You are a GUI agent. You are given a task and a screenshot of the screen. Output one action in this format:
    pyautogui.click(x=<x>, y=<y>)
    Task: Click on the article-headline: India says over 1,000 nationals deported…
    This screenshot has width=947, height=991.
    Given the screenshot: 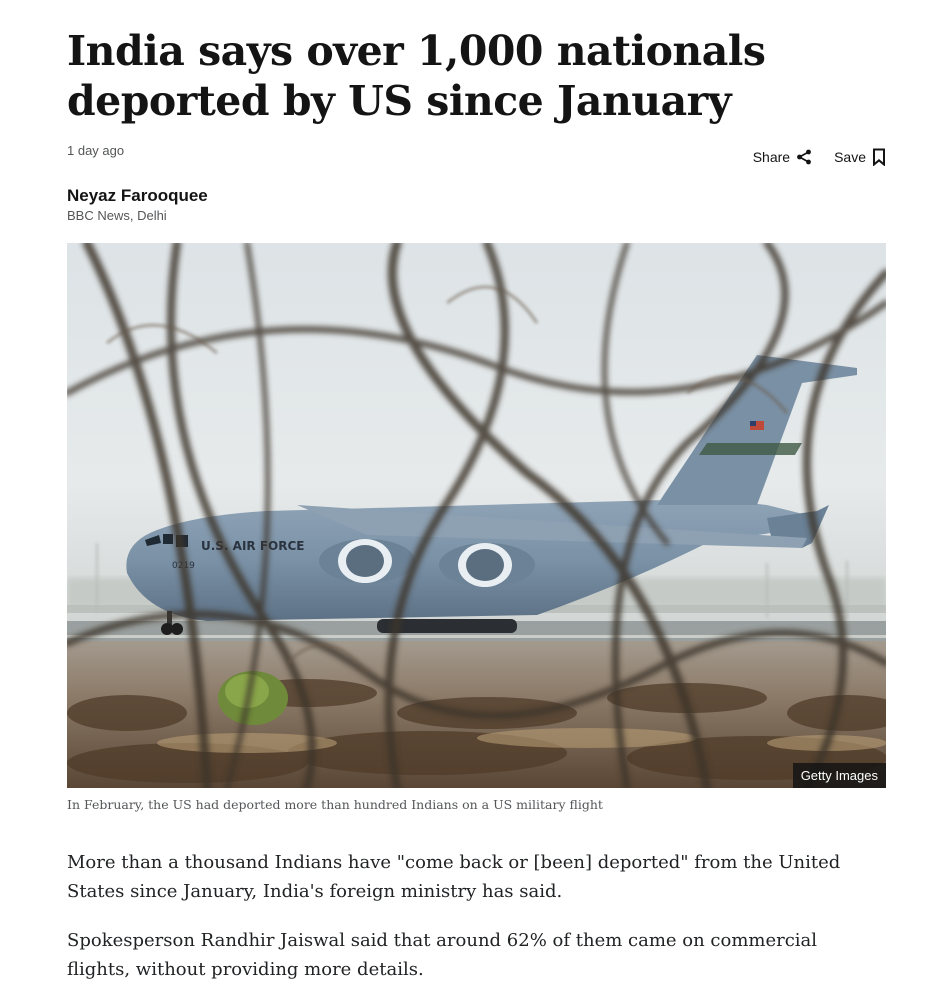 What is the action you would take?
    pyautogui.click(x=416, y=76)
    